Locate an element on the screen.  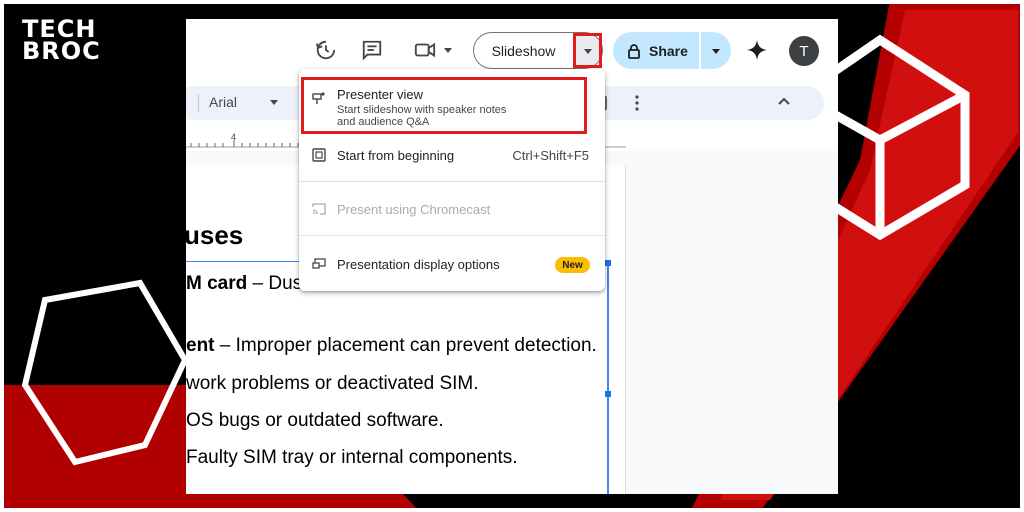
menu-label: Start from beginning is located at coordinates (396, 155).